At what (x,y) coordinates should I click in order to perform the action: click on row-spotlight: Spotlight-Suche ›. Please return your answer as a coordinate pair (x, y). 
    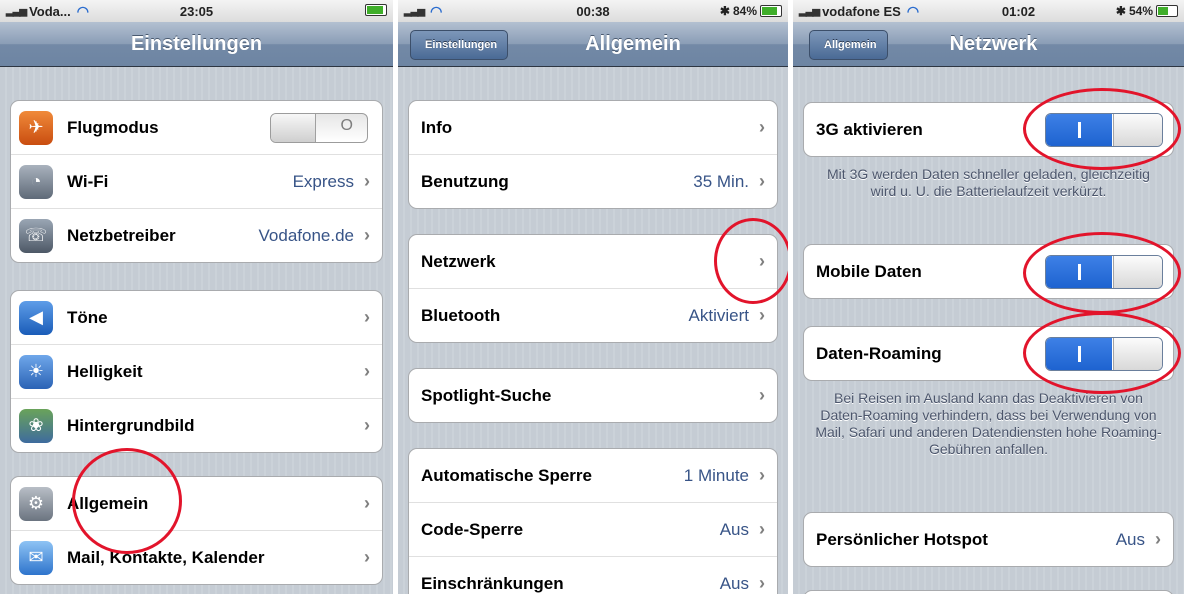
    Looking at the image, I should click on (593, 395).